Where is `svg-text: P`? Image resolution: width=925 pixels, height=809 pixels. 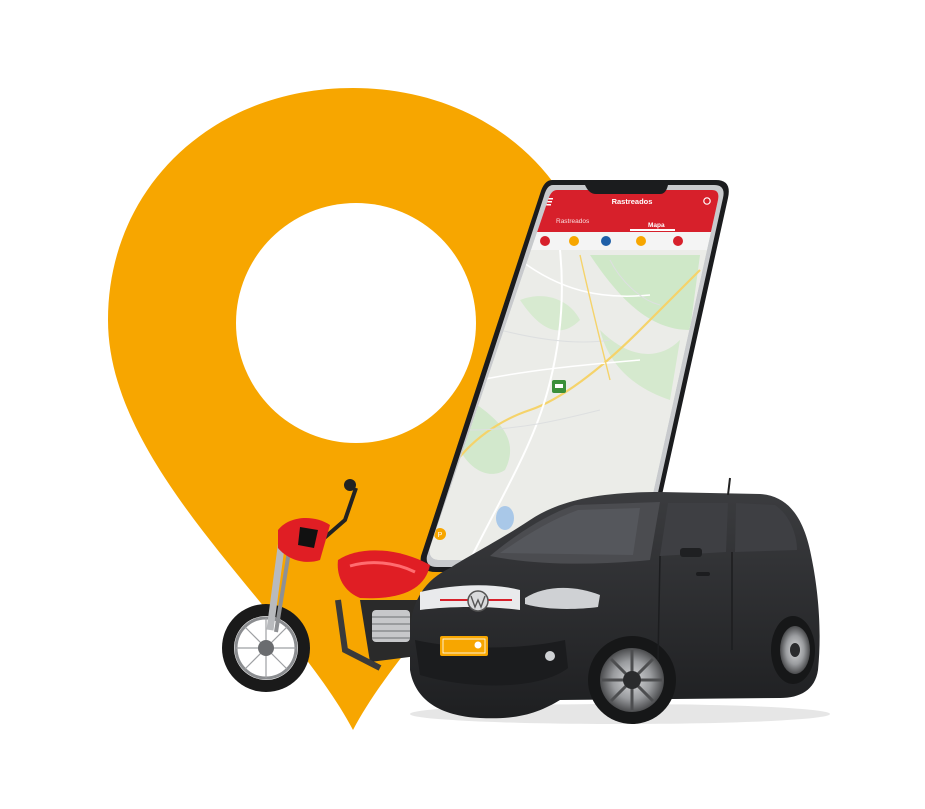
svg-text: P is located at coordinates (440, 535).